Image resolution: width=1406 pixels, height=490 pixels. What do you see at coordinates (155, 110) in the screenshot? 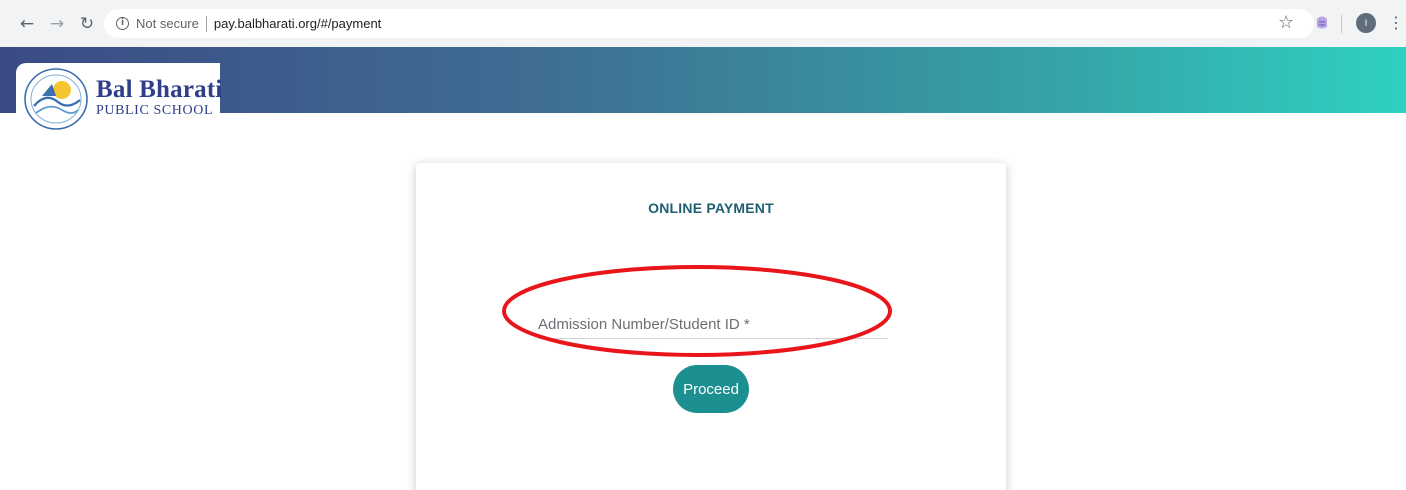
I see `school-subtitle: PUBLIC SCHOOL` at bounding box center [155, 110].